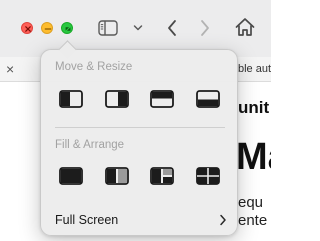 The height and width of the screenshot is (241, 320). I want to click on tile-right-half-icon, so click(117, 99).